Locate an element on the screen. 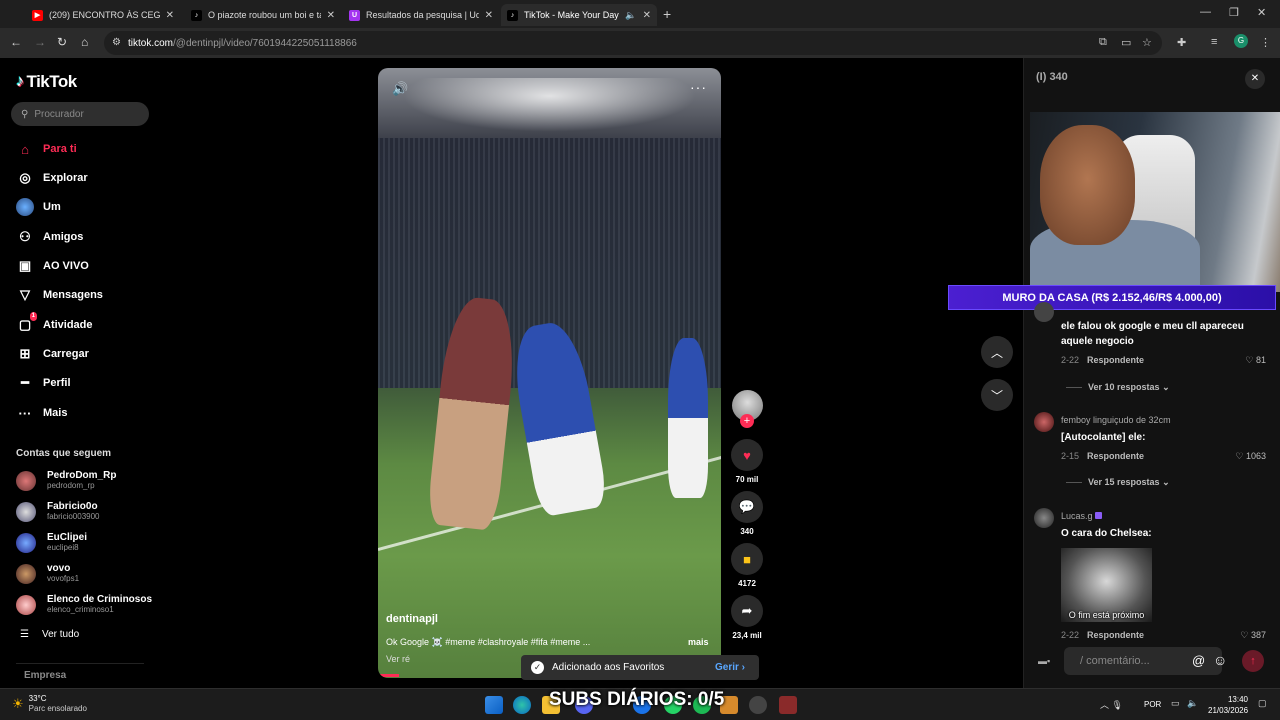 This screenshot has height=720, width=1280. media-controls-icon: ≡ is located at coordinates (1214, 42).